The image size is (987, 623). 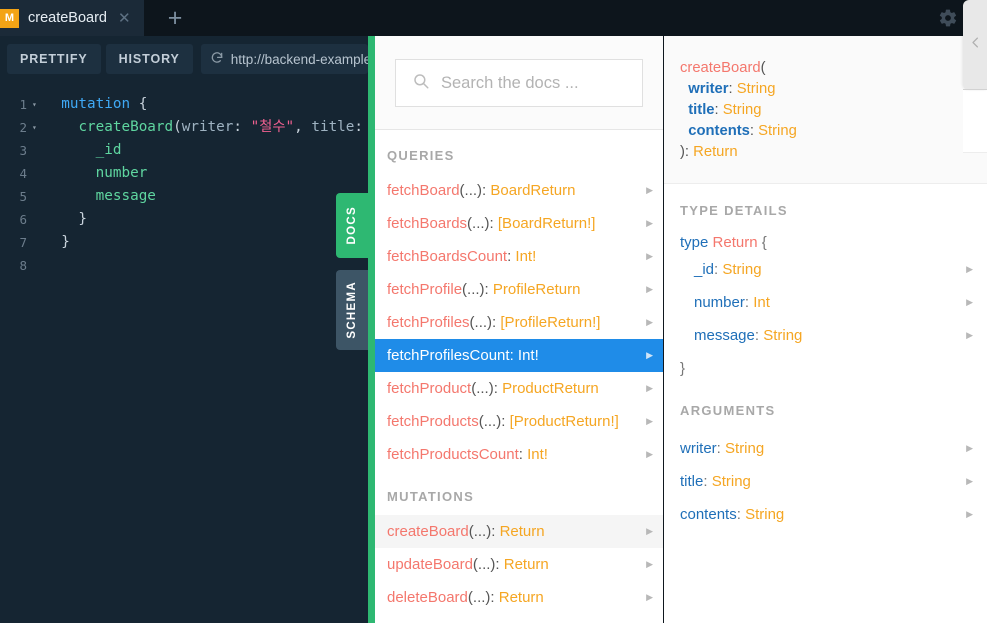 I want to click on gear-icon, so click(x=948, y=18).